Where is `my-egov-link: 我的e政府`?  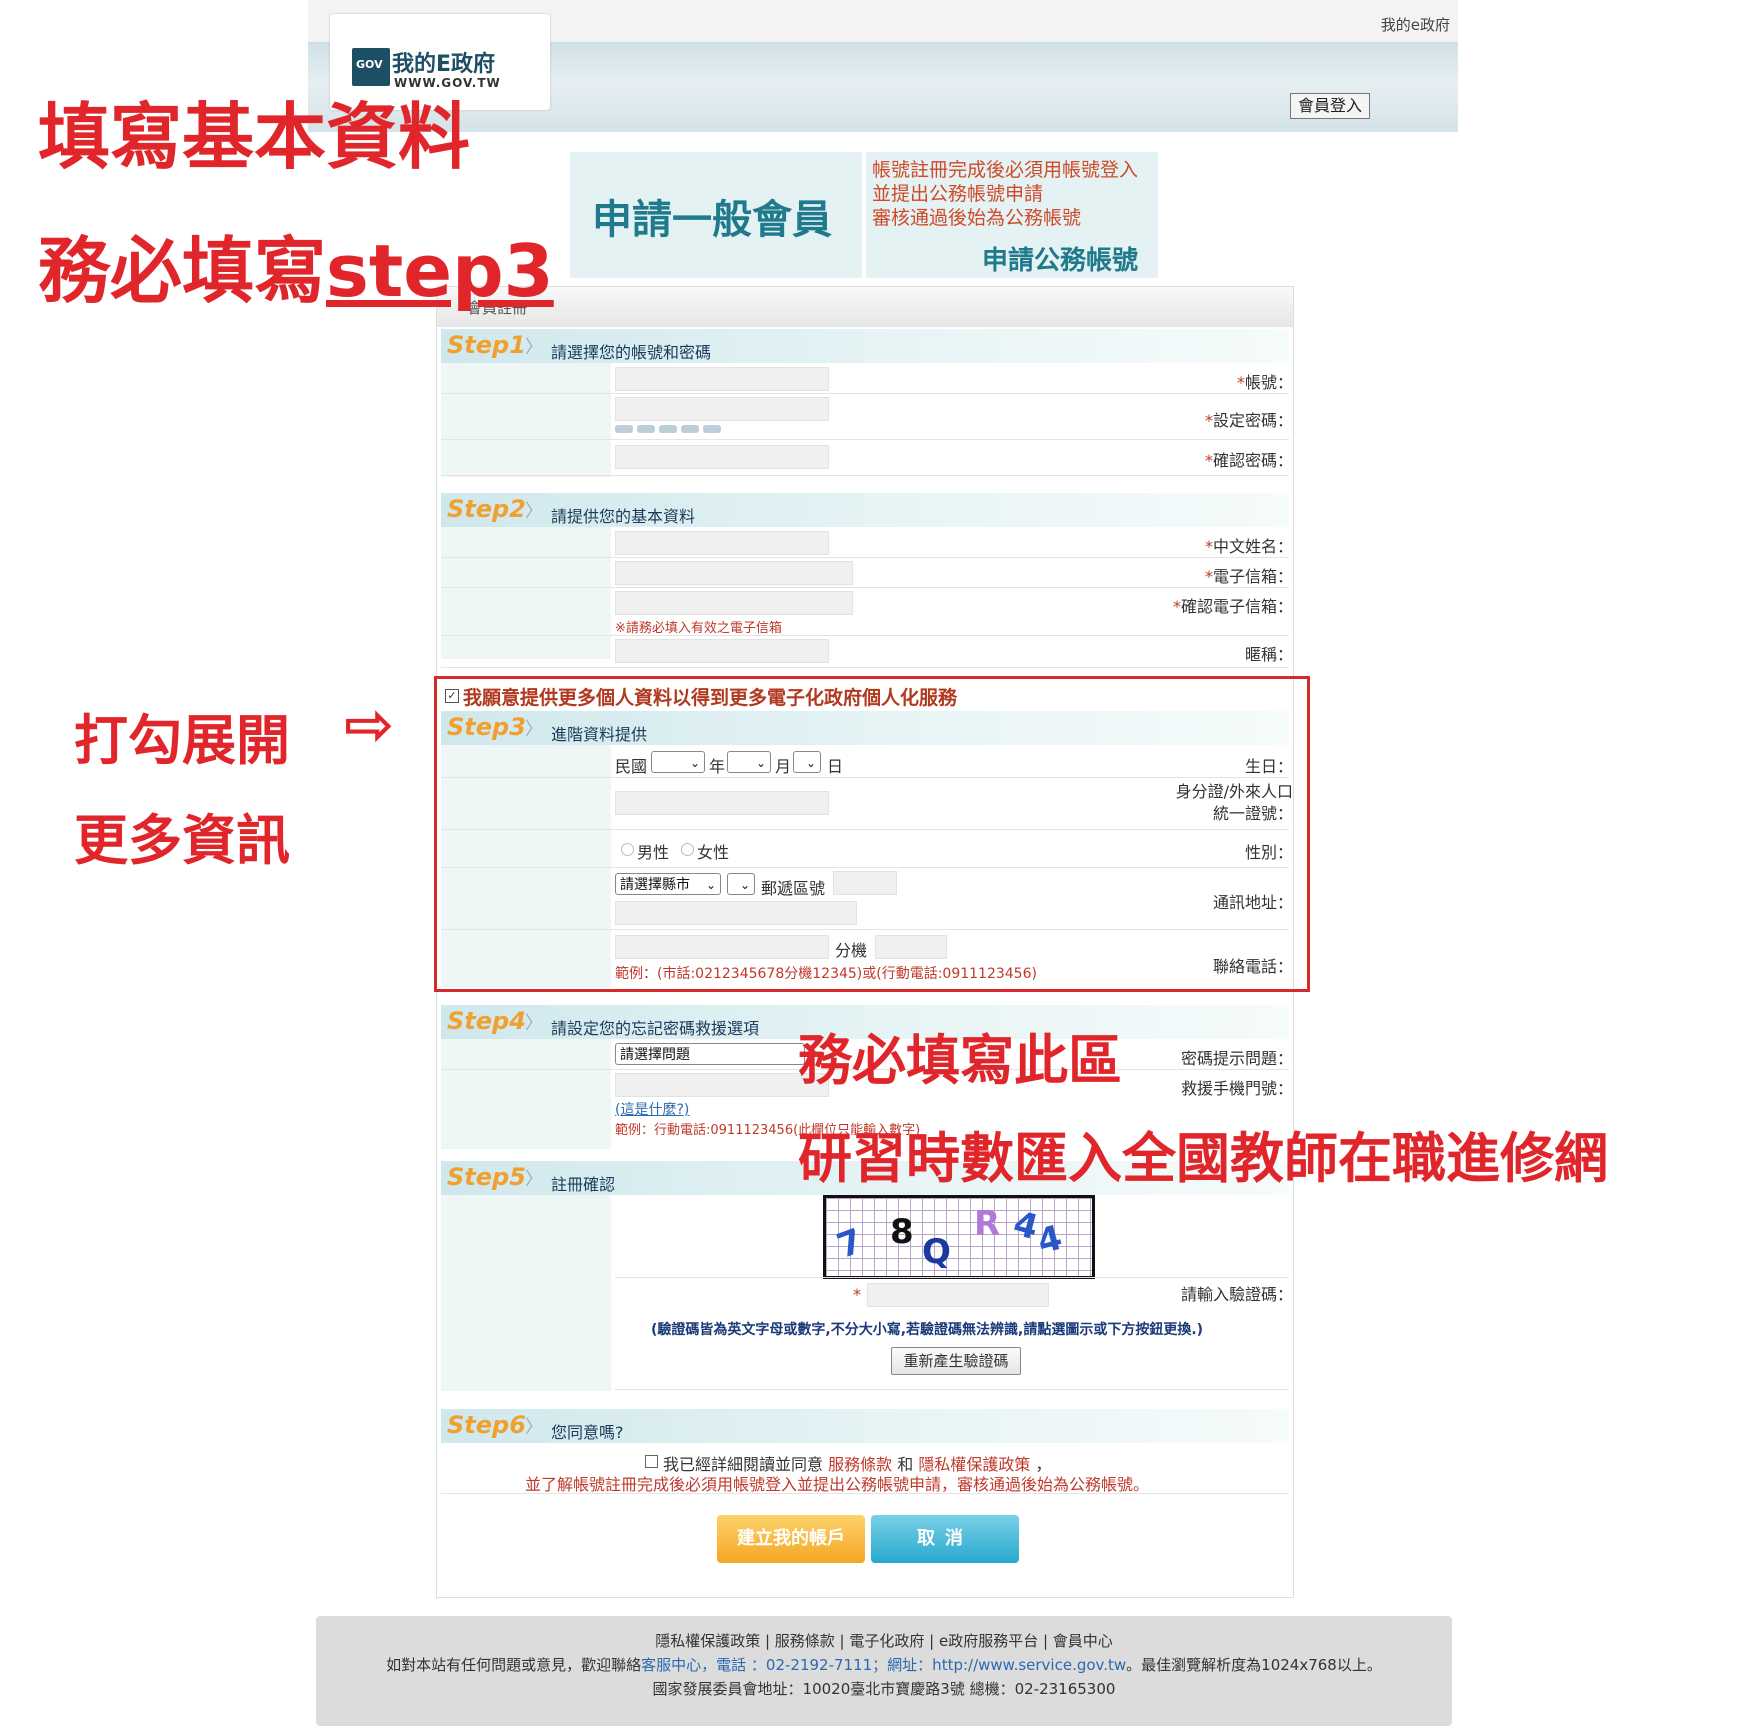 my-egov-link: 我的e政府 is located at coordinates (1415, 24).